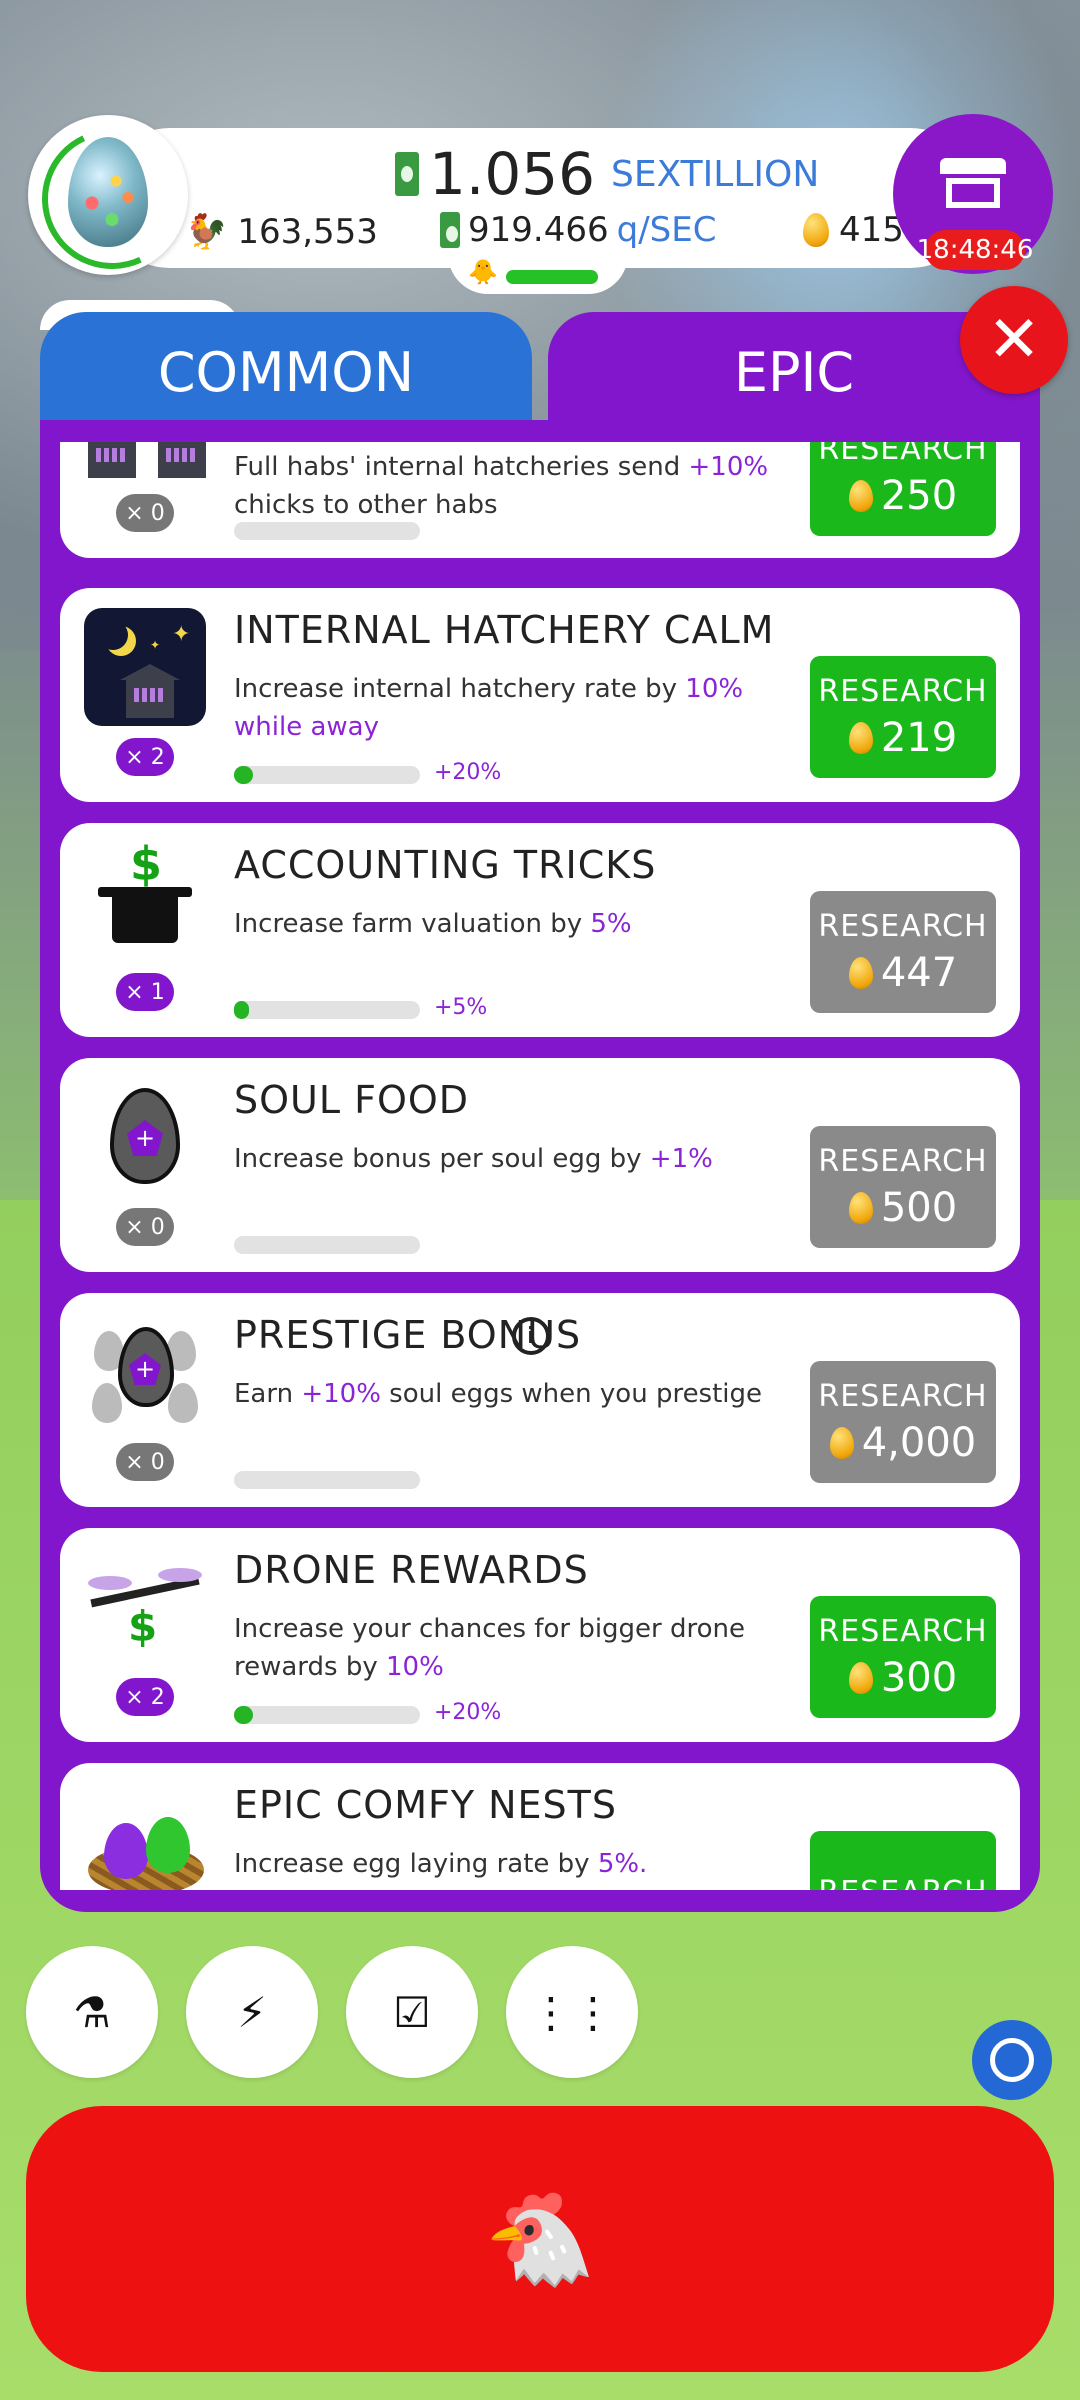  I want to click on night-hab-icon: ✦ ✦, so click(145, 667).